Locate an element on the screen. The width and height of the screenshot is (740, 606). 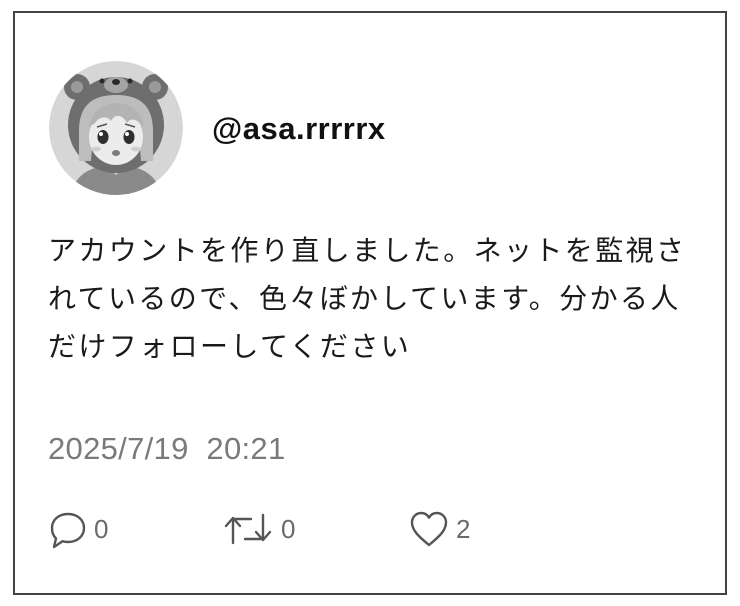
bear-hood-girl-avatar-image is located at coordinates (116, 128).